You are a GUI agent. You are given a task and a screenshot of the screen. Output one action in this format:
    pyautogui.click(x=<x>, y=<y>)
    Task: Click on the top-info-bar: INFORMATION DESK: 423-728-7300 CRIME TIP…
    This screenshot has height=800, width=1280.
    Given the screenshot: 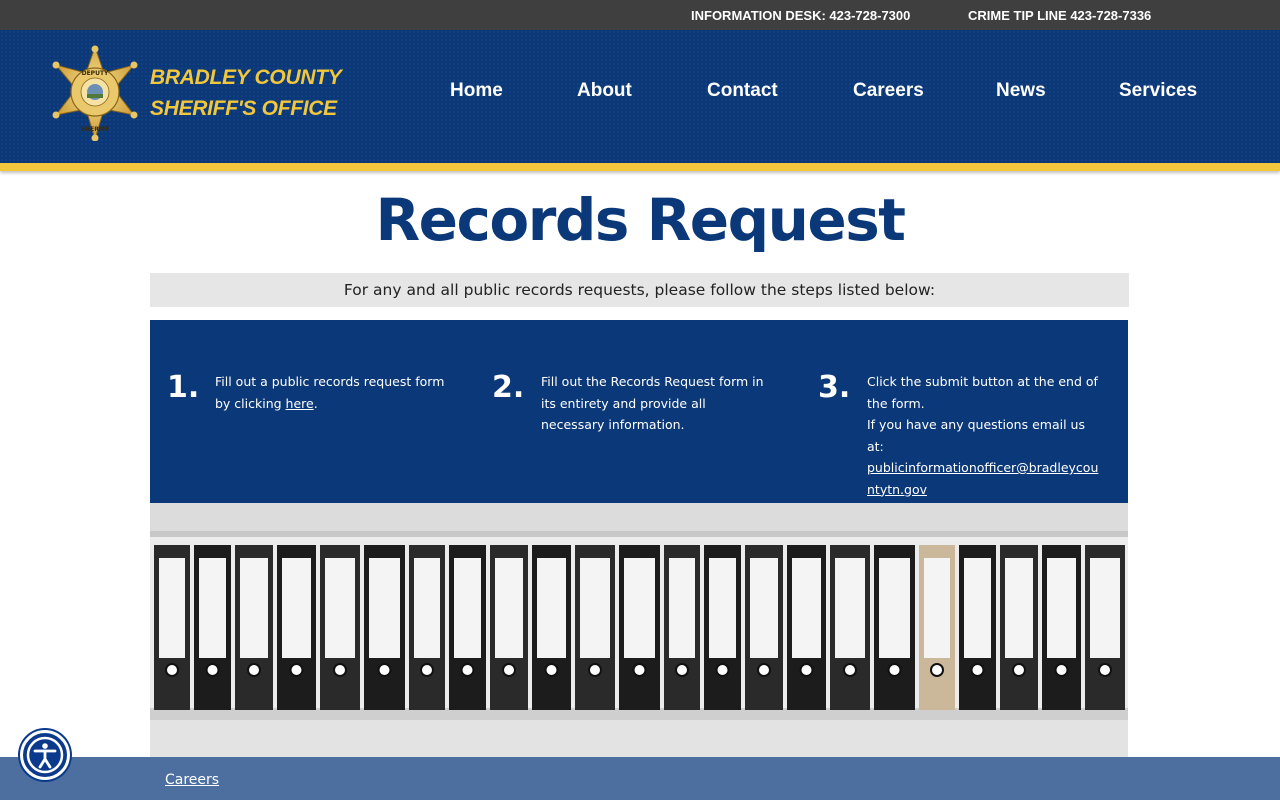 What is the action you would take?
    pyautogui.click(x=640, y=15)
    